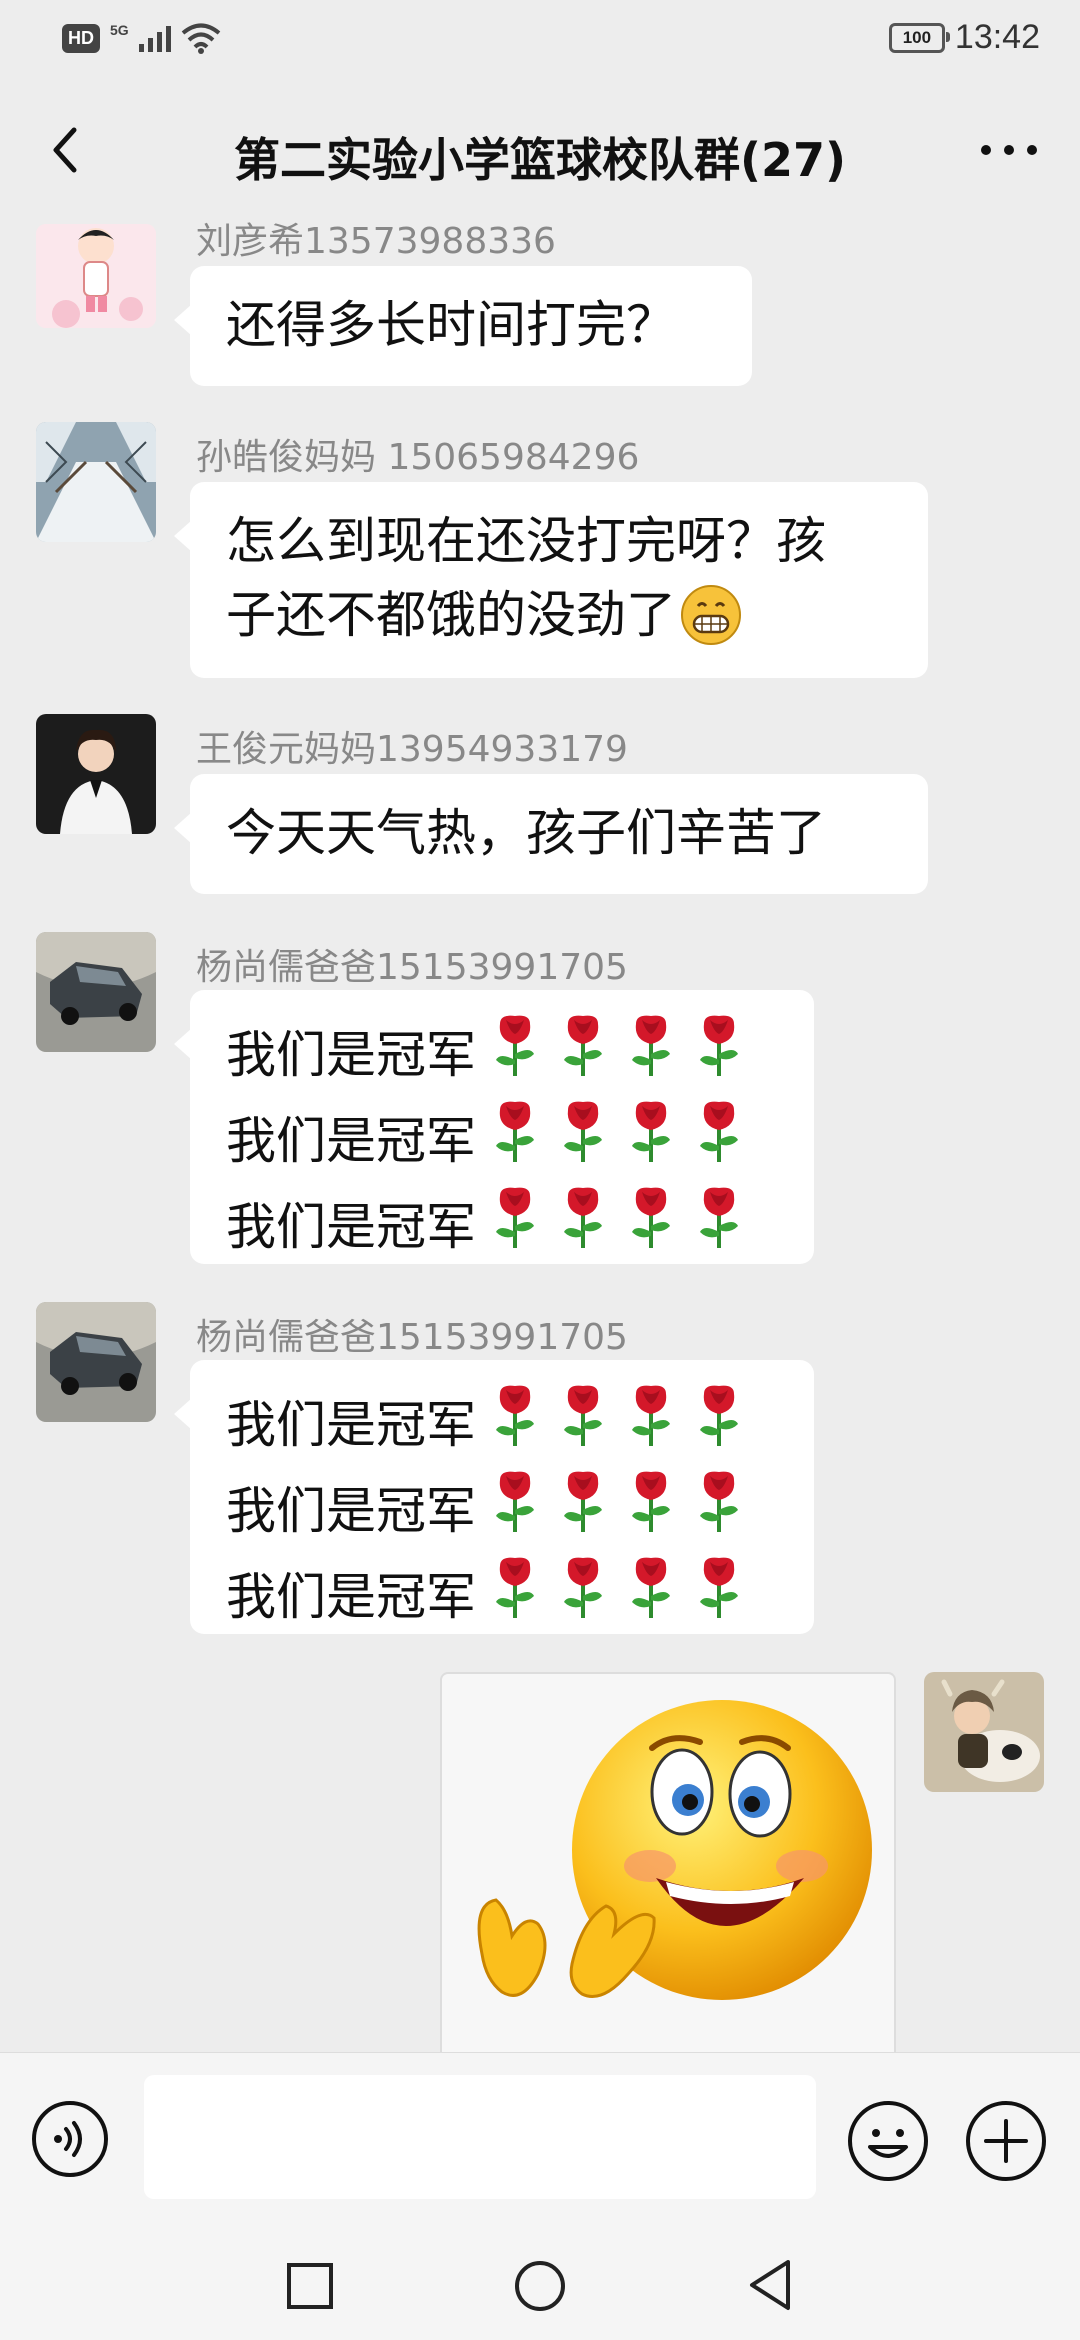 The height and width of the screenshot is (2340, 1080). I want to click on status-left: HD 5G, so click(141, 38).